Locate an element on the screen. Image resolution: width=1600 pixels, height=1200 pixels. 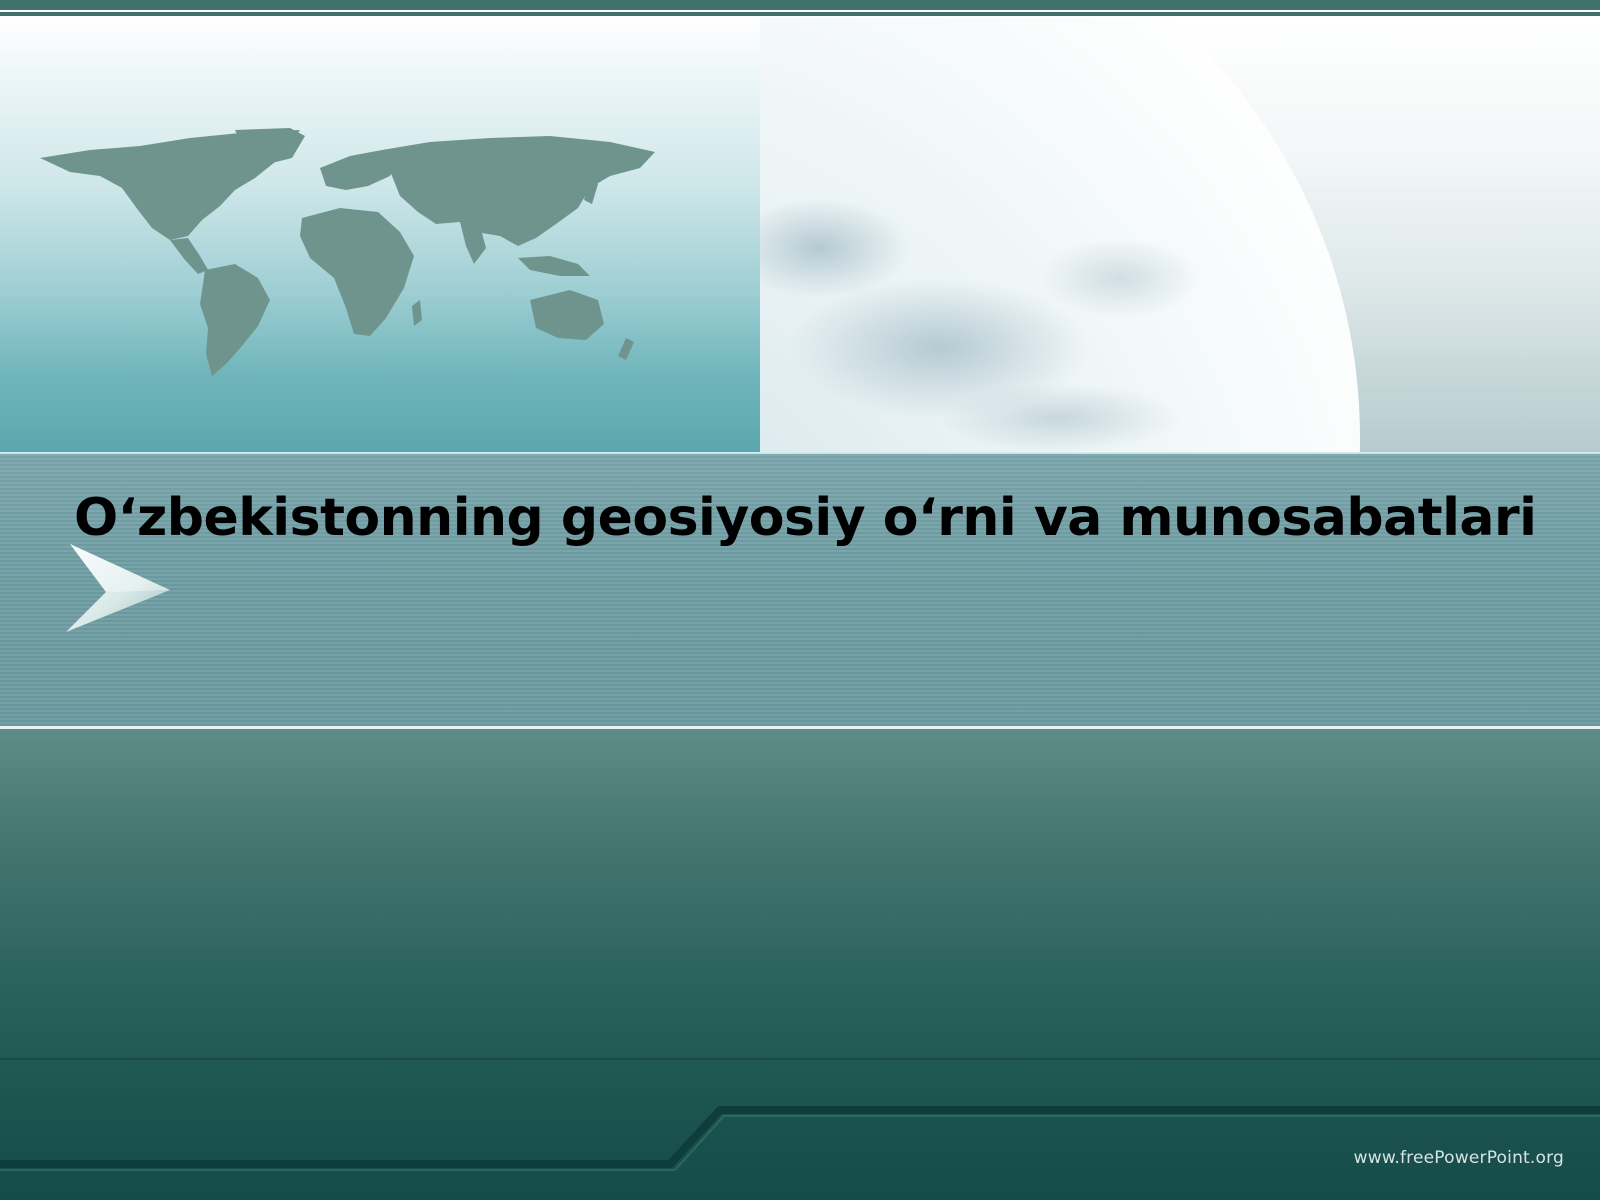
globe-icon is located at coordinates (1060, 236).